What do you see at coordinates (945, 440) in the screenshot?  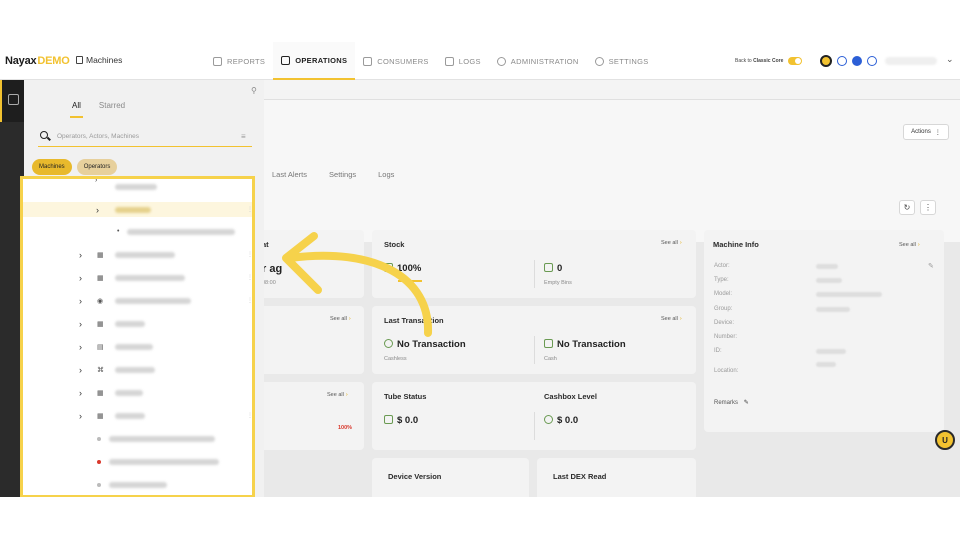 I see `academy-help-badge: U` at bounding box center [945, 440].